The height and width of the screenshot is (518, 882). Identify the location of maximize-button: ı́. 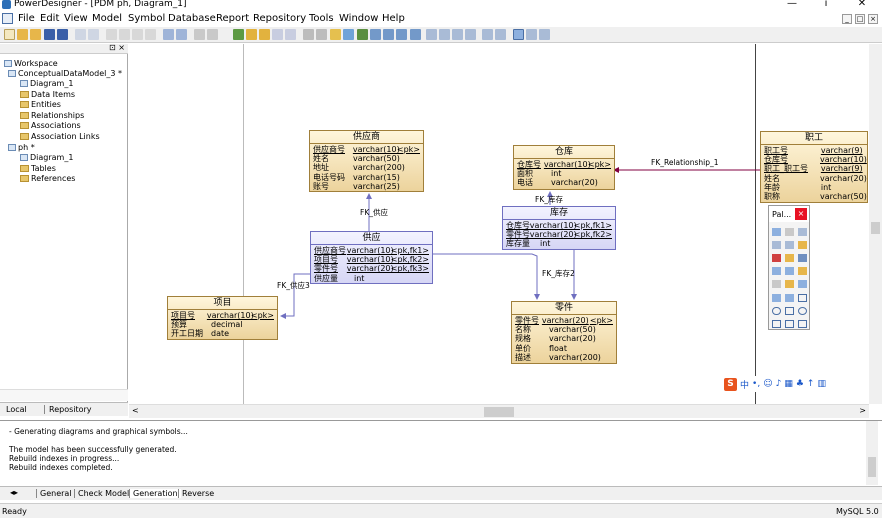
(826, 4).